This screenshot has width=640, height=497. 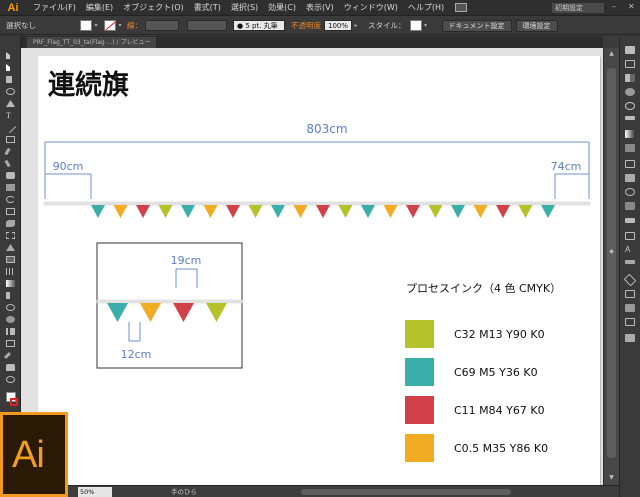 I want to click on symbol-sprayer-icon, so click(x=10, y=319).